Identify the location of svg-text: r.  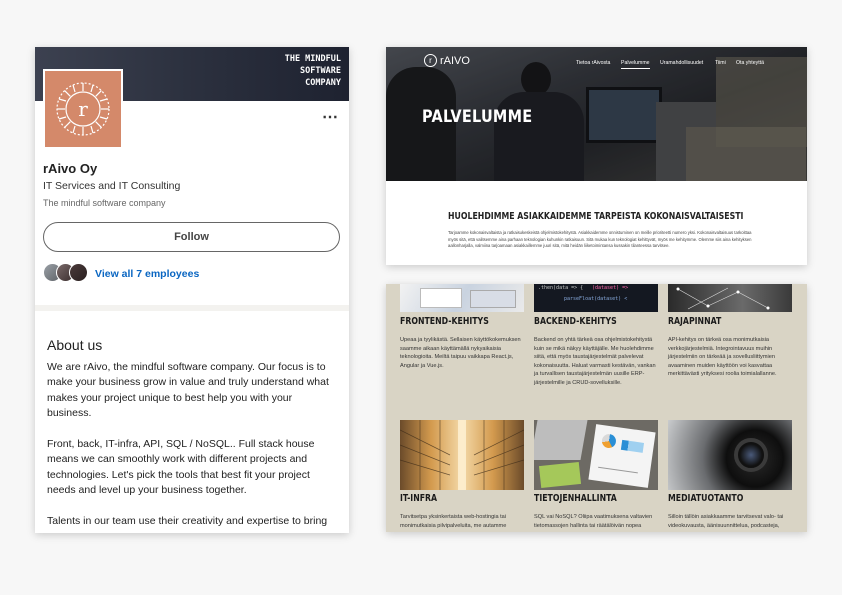
(83, 109).